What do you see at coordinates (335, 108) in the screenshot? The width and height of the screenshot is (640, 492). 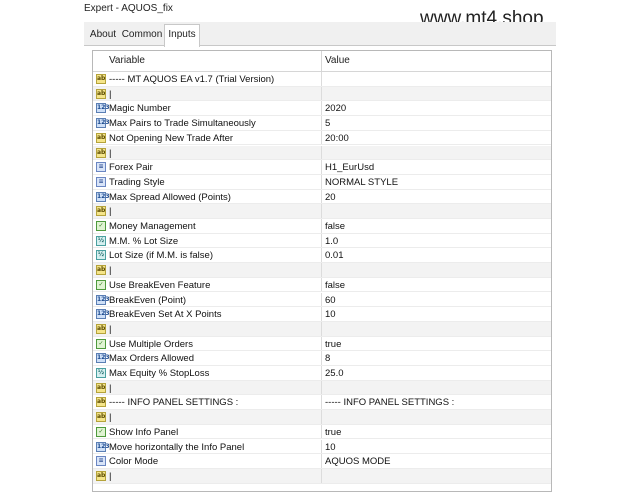 I see `variable-value: 2020` at bounding box center [335, 108].